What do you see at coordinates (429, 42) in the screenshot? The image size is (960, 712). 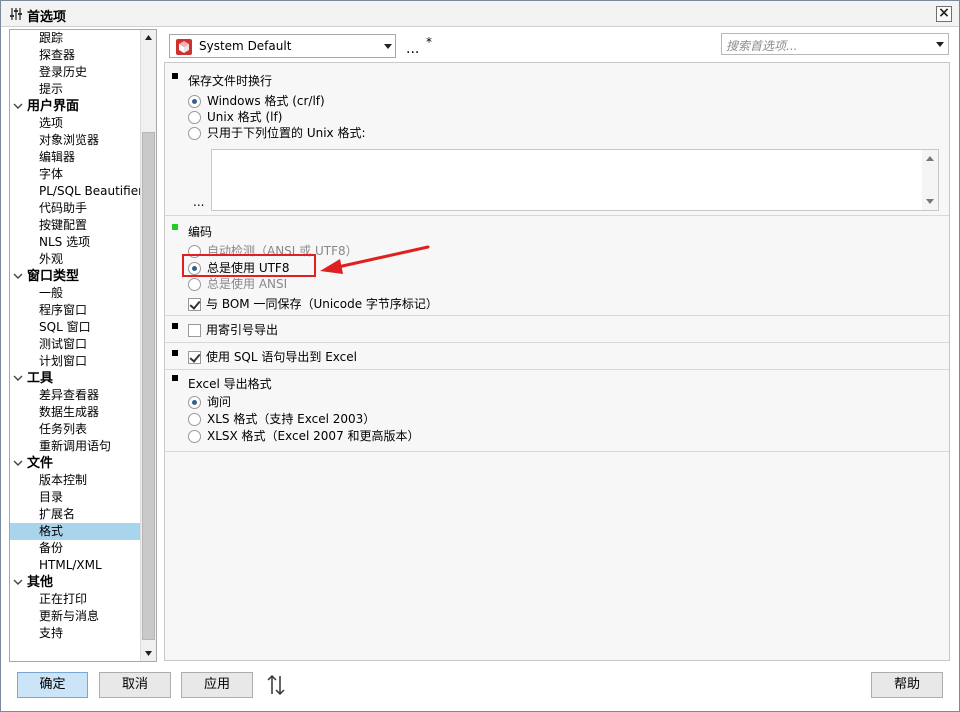 I see `modified-indicator: *` at bounding box center [429, 42].